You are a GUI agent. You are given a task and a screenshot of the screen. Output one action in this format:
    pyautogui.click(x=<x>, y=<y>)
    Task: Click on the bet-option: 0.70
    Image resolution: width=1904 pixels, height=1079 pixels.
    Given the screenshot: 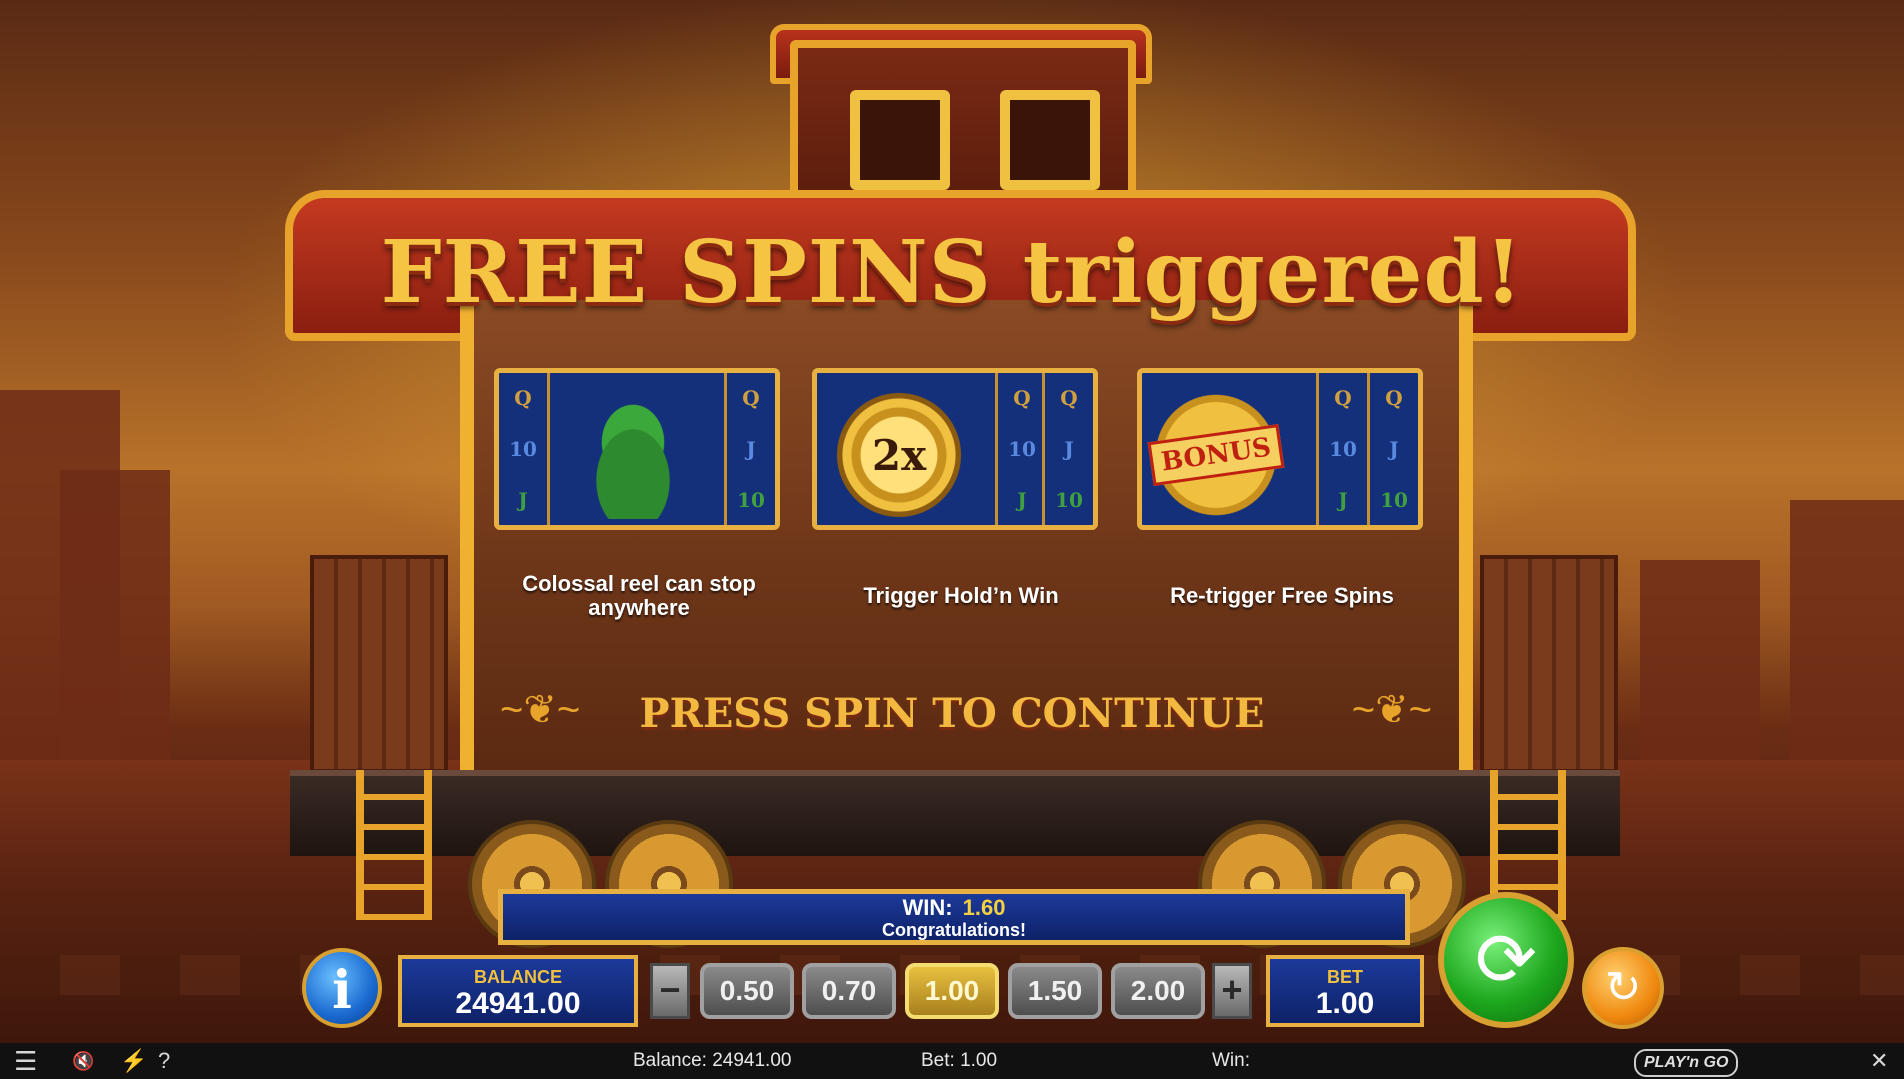 What is the action you would take?
    pyautogui.click(x=849, y=991)
    